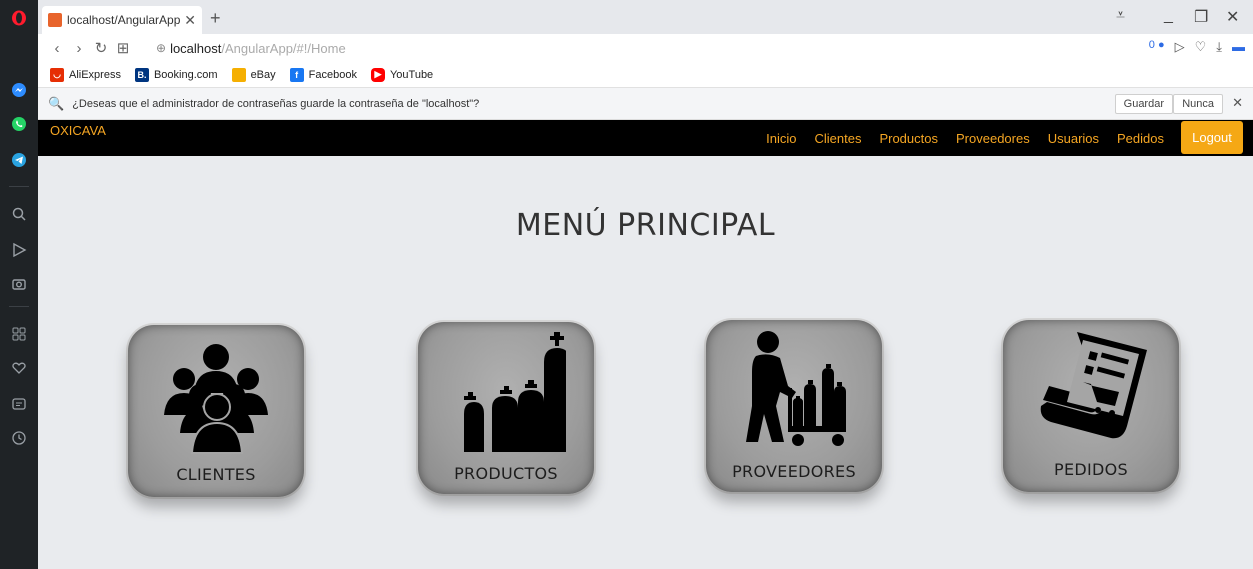 The image size is (1253, 569). I want to click on bookmark-facebook: f Facebook, so click(323, 74).